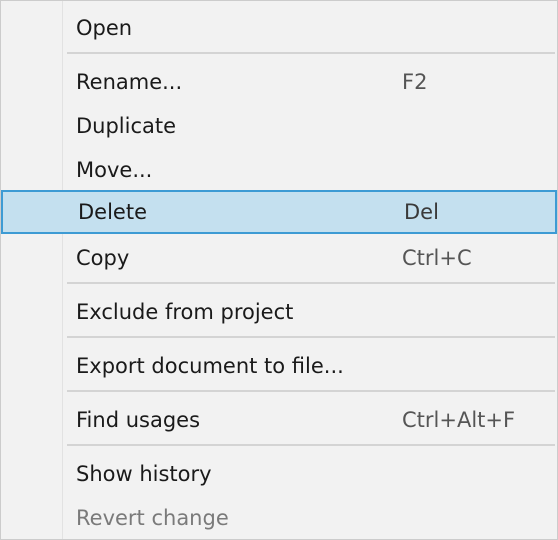 The width and height of the screenshot is (558, 540). Describe the element at coordinates (126, 126) in the screenshot. I see `menu-item-label: Duplicate` at that location.